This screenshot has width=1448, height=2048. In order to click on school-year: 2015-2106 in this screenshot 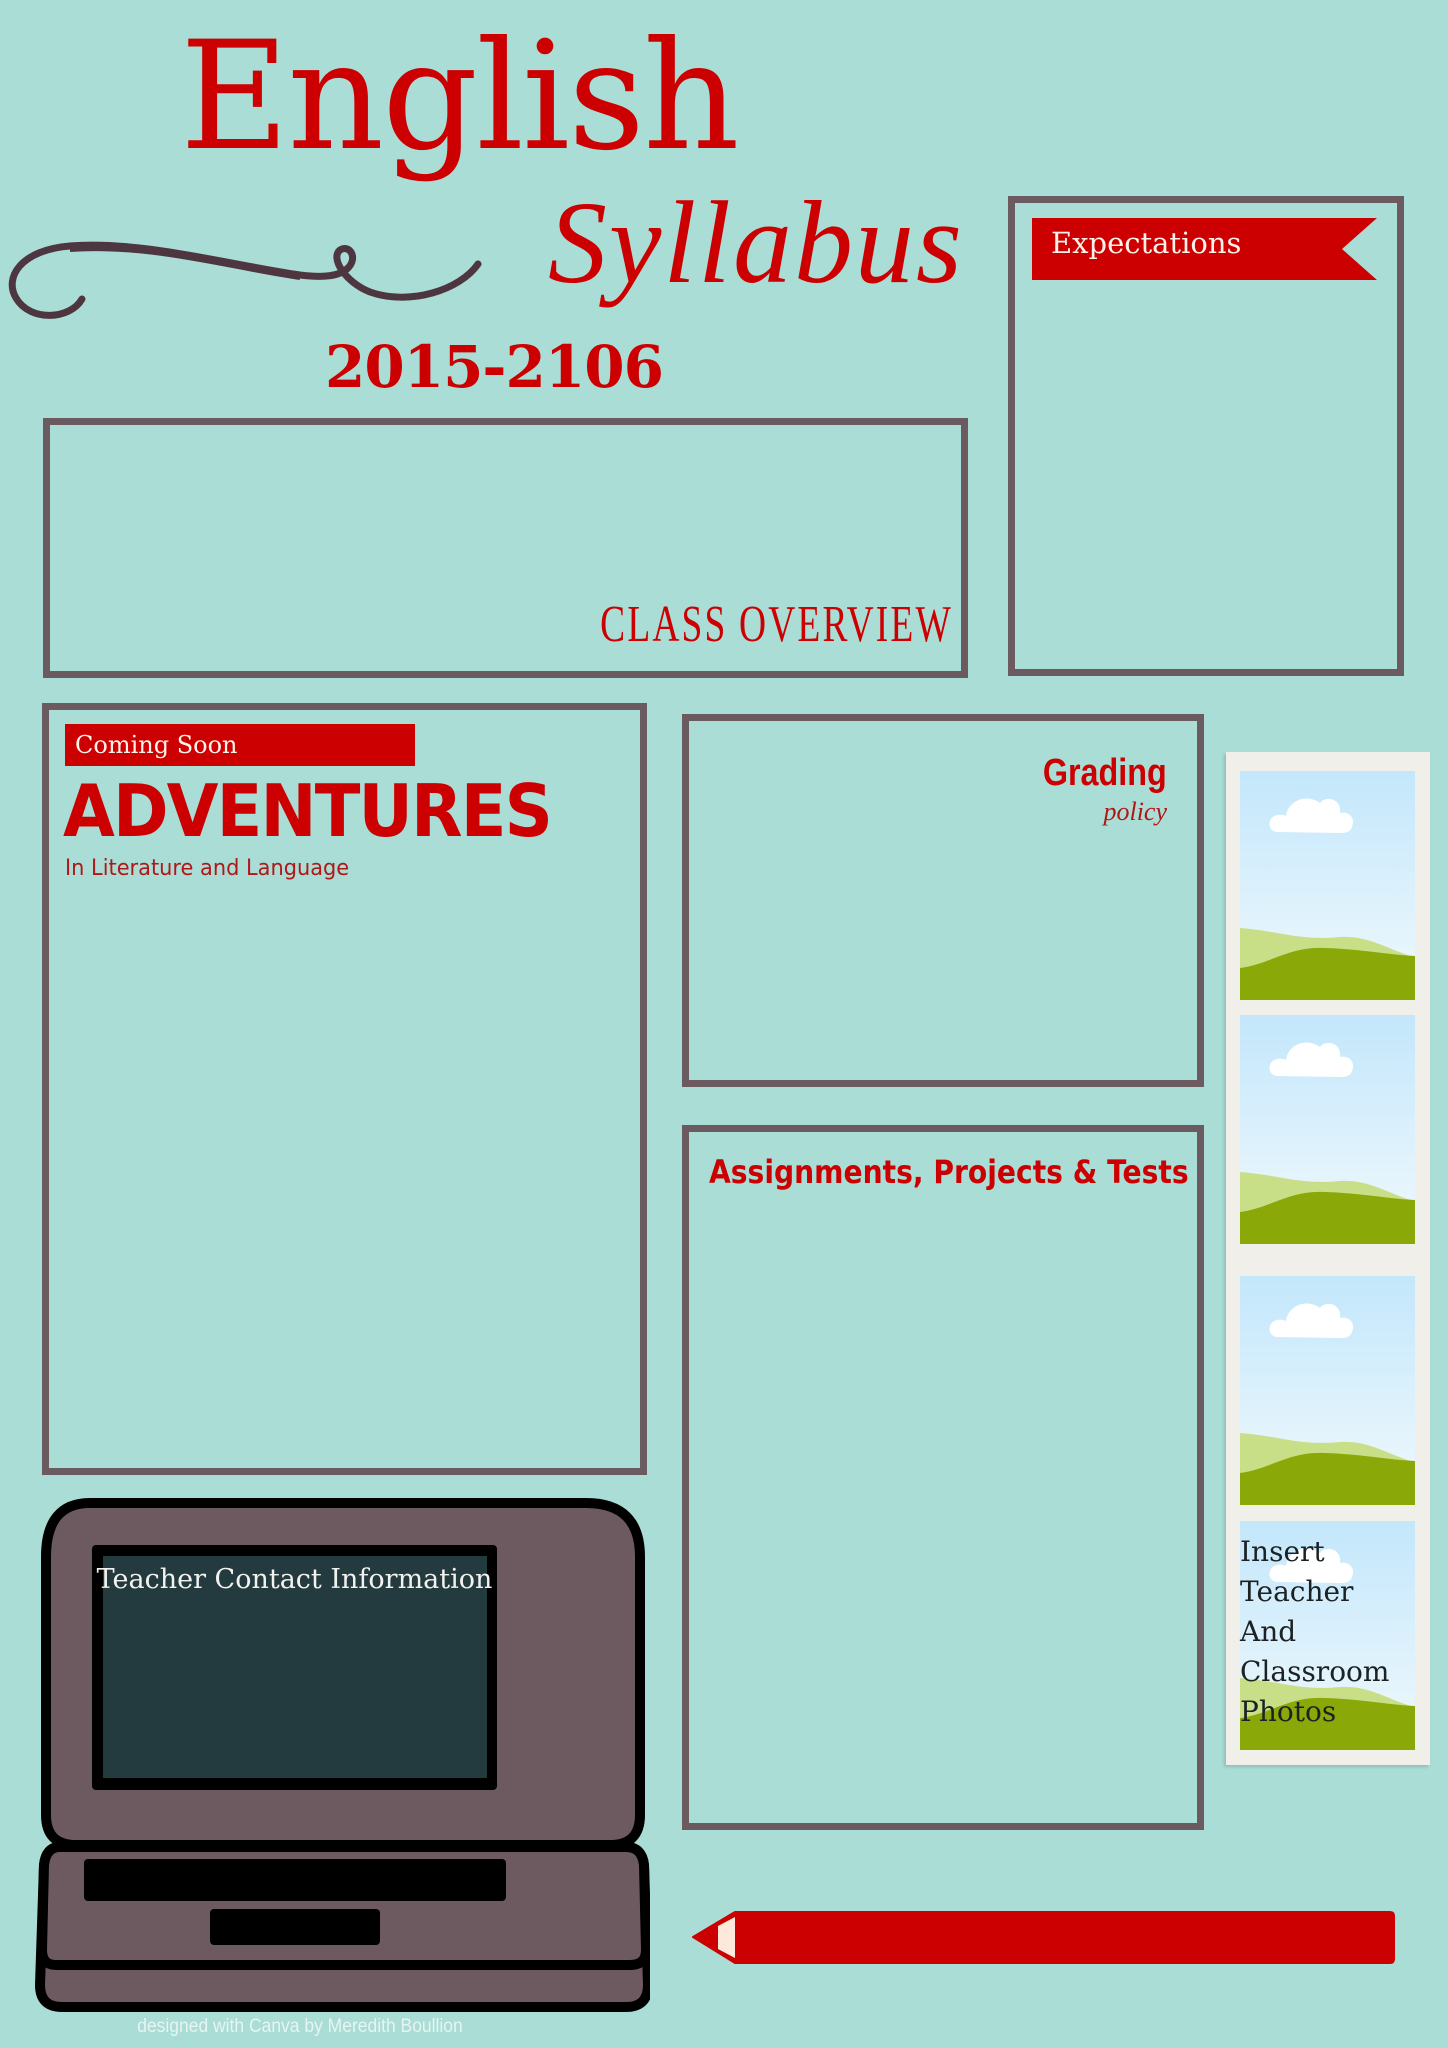, I will do `click(494, 367)`.